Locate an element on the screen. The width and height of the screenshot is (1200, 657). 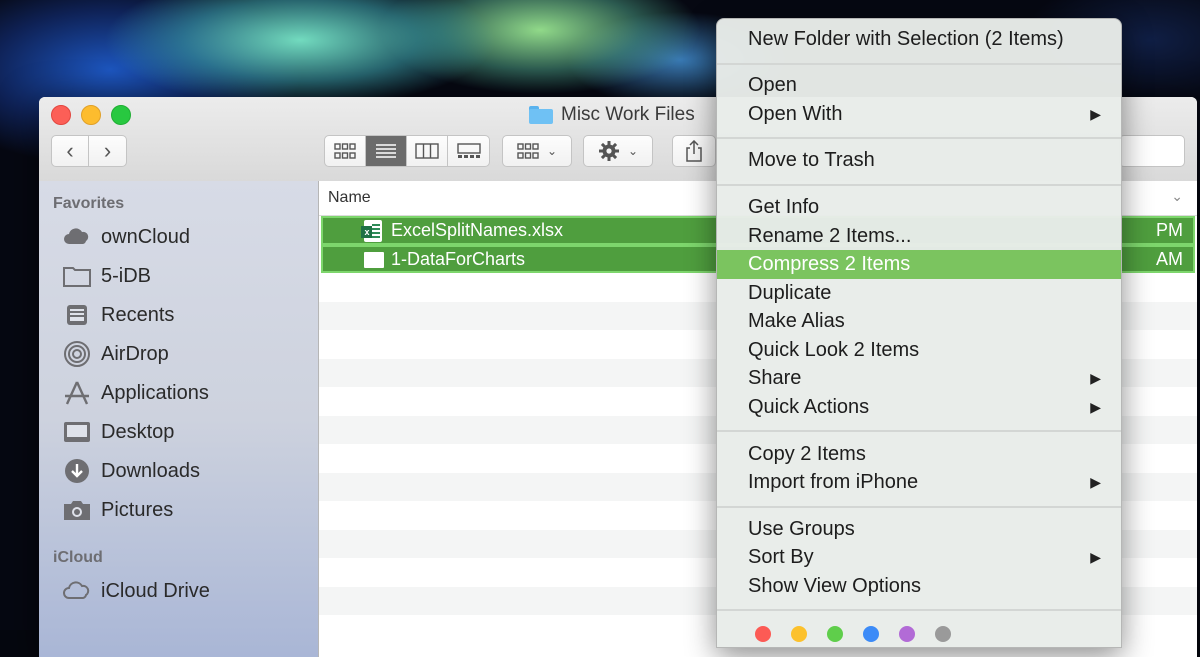
sidebar-item-label: Applications is located at coordinates (155, 392).